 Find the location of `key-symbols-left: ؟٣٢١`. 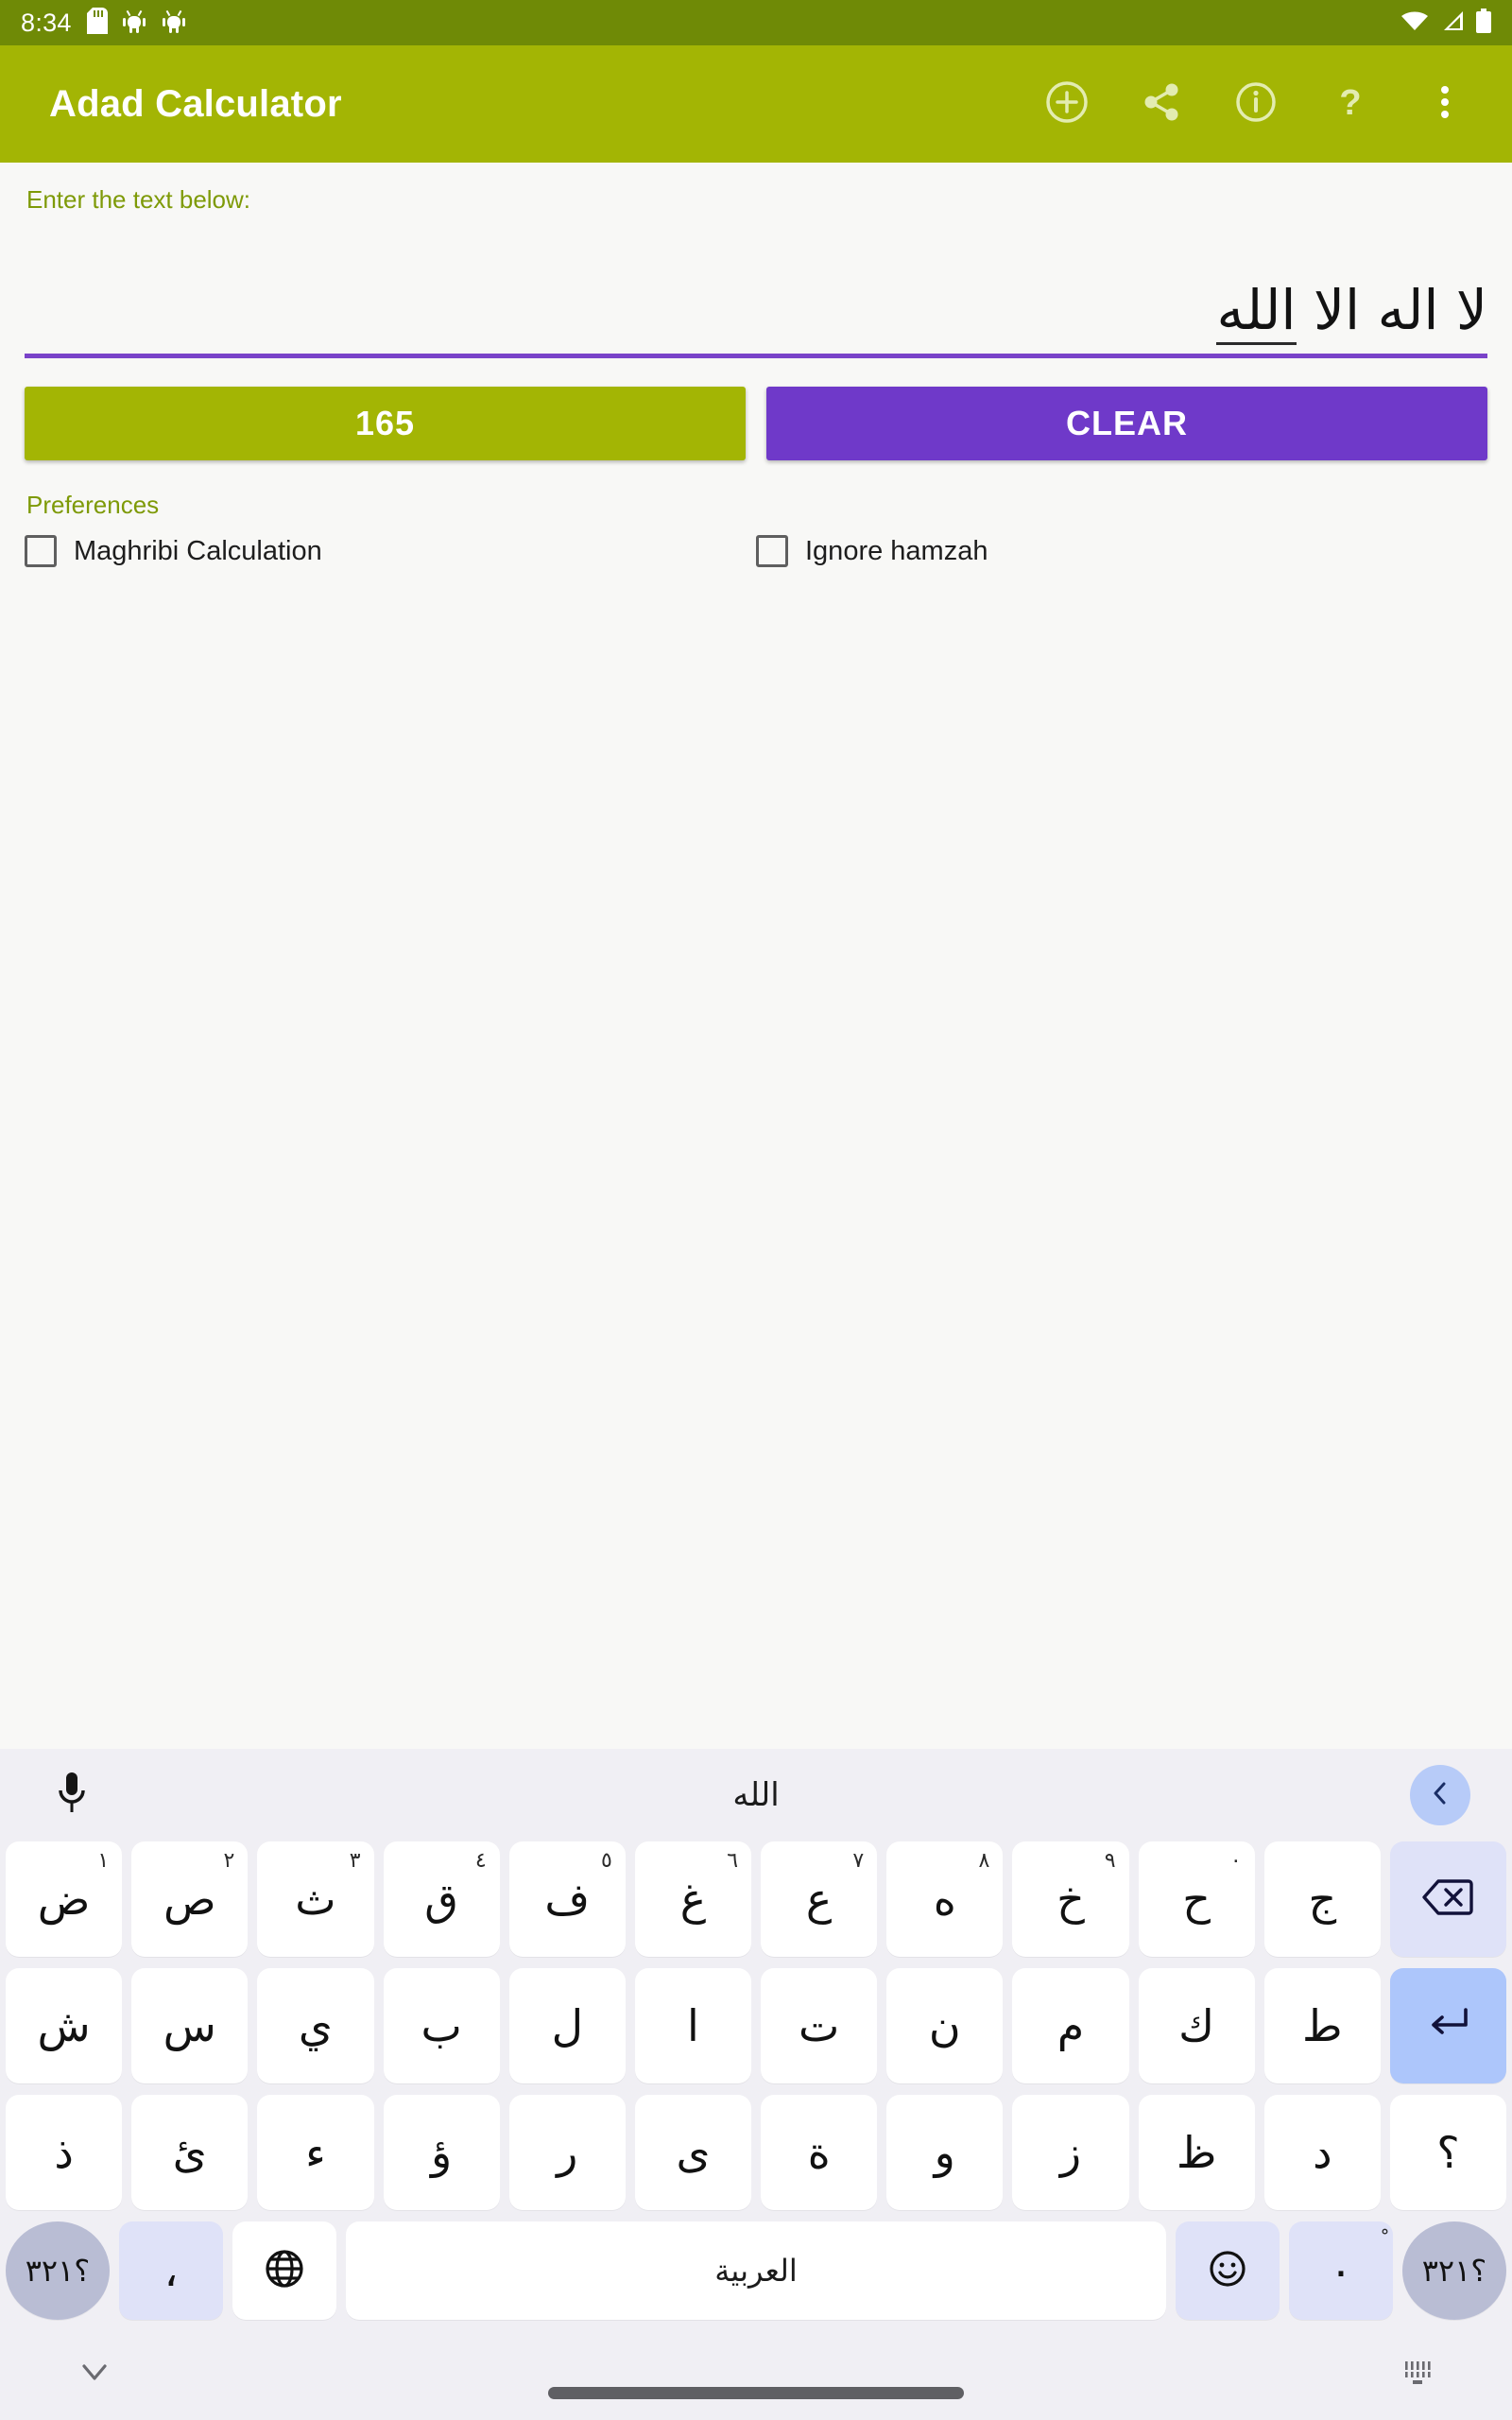

key-symbols-left: ؟٣٢١ is located at coordinates (58, 2270).